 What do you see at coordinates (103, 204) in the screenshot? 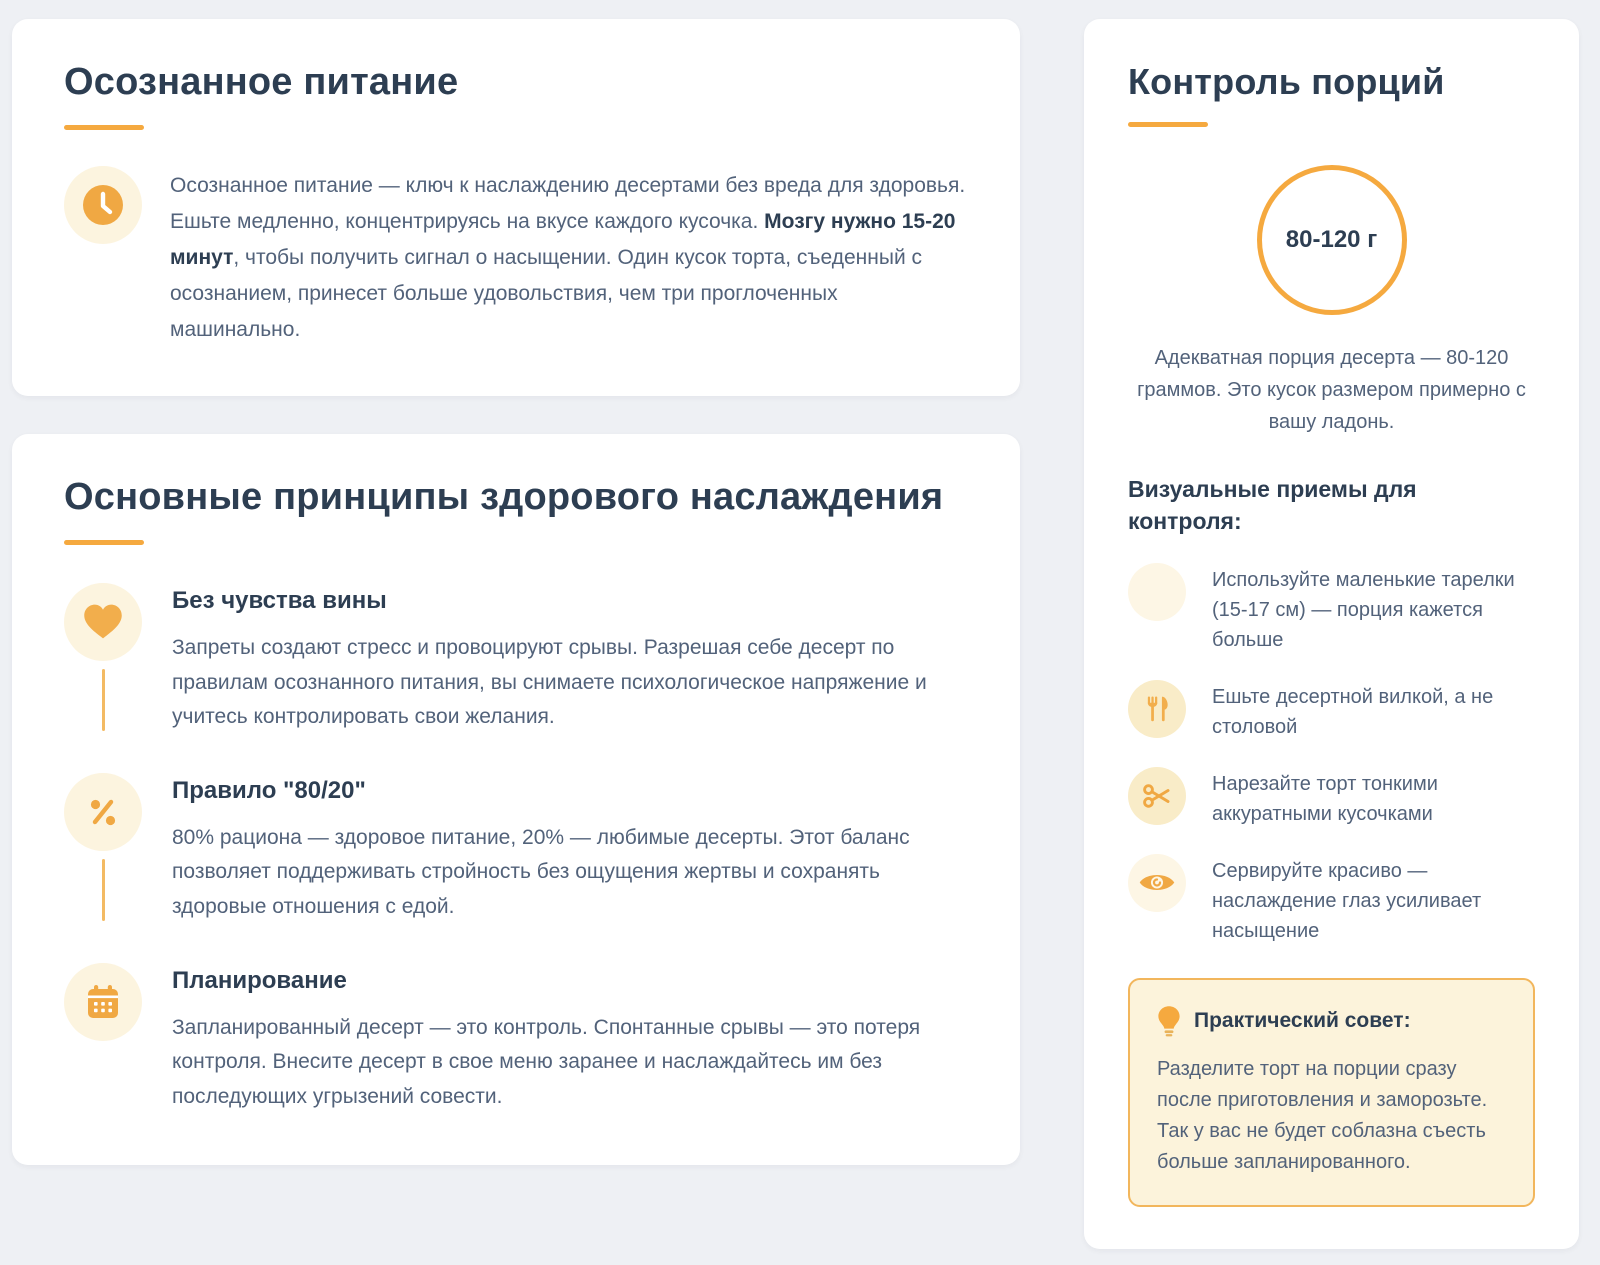
I see `clock-icon` at bounding box center [103, 204].